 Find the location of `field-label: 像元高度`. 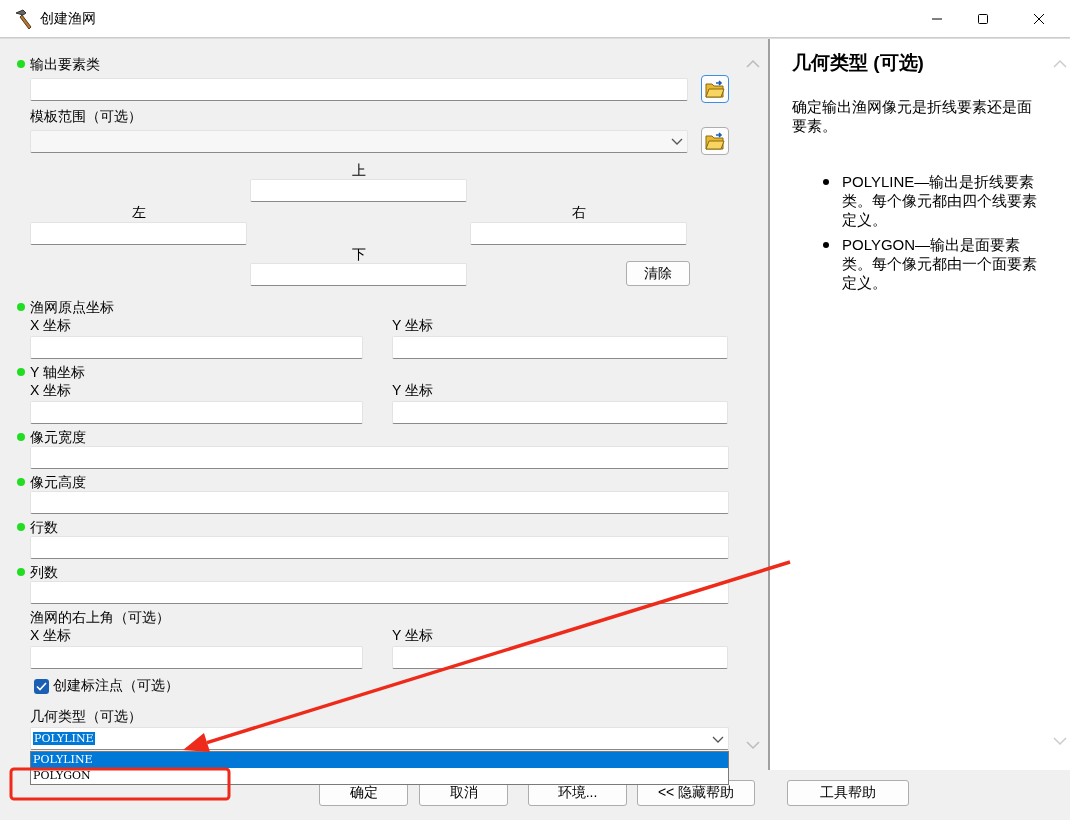

field-label: 像元高度 is located at coordinates (58, 482).